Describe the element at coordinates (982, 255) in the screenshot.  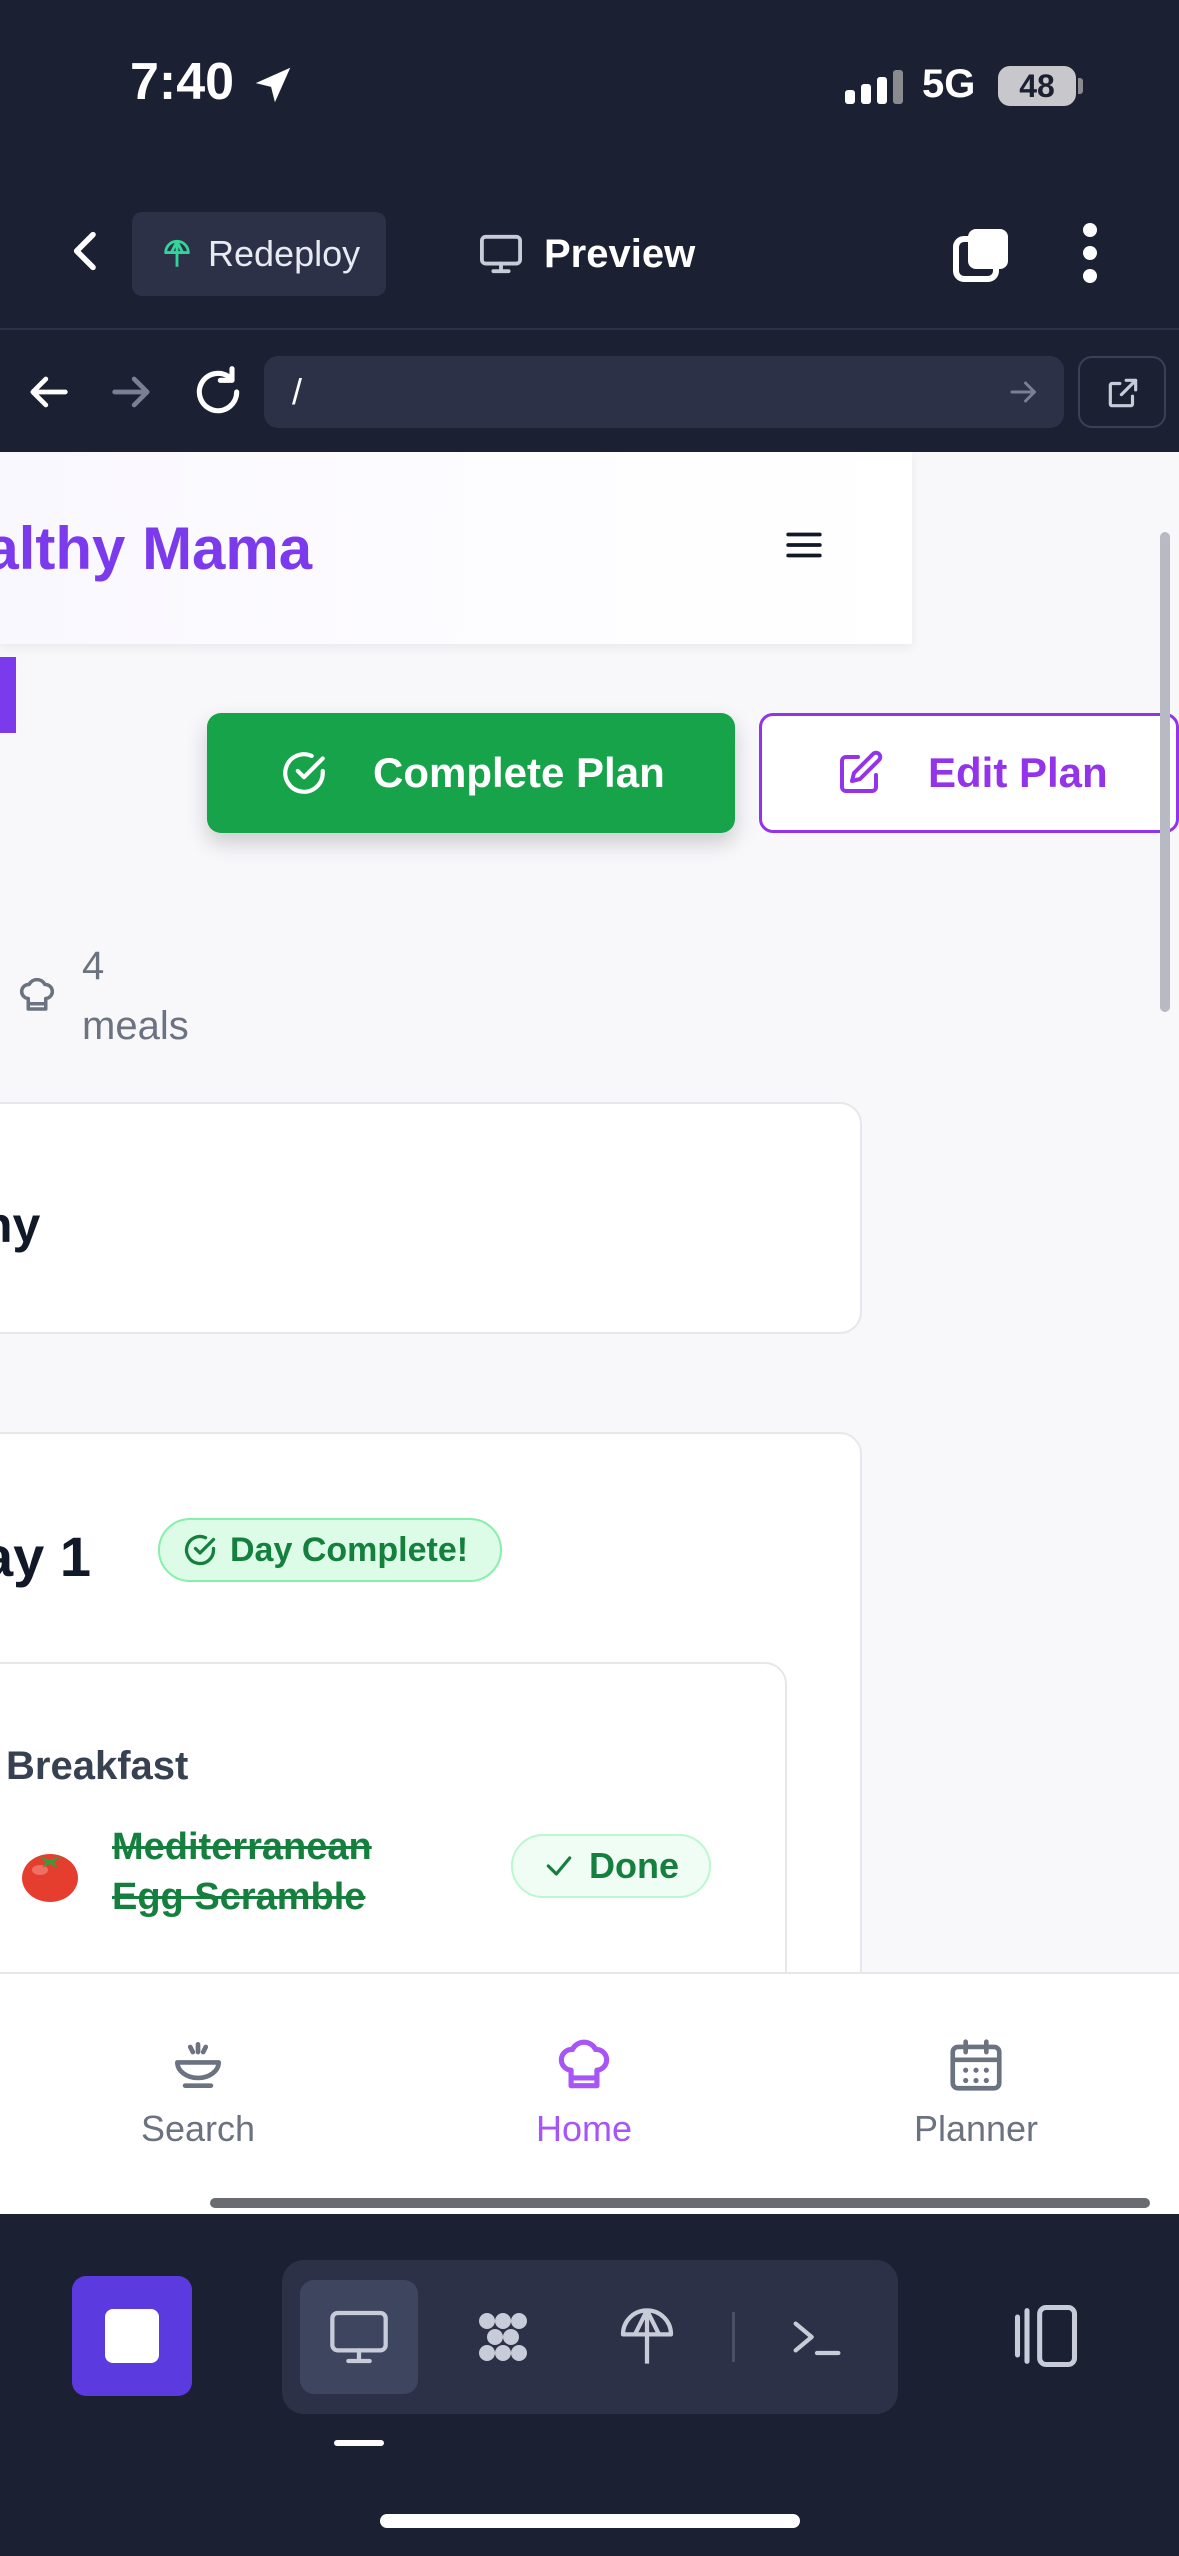
I see `tabs-icon` at that location.